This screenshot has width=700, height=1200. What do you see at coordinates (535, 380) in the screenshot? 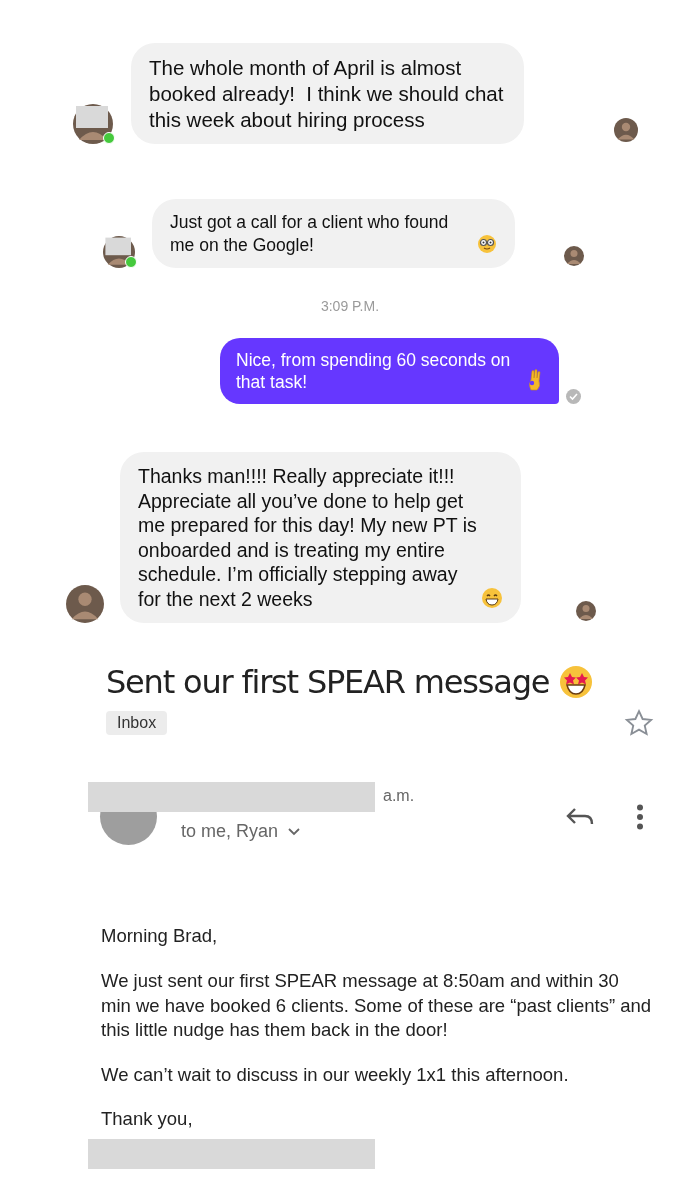
I see `ok-hand-icon` at bounding box center [535, 380].